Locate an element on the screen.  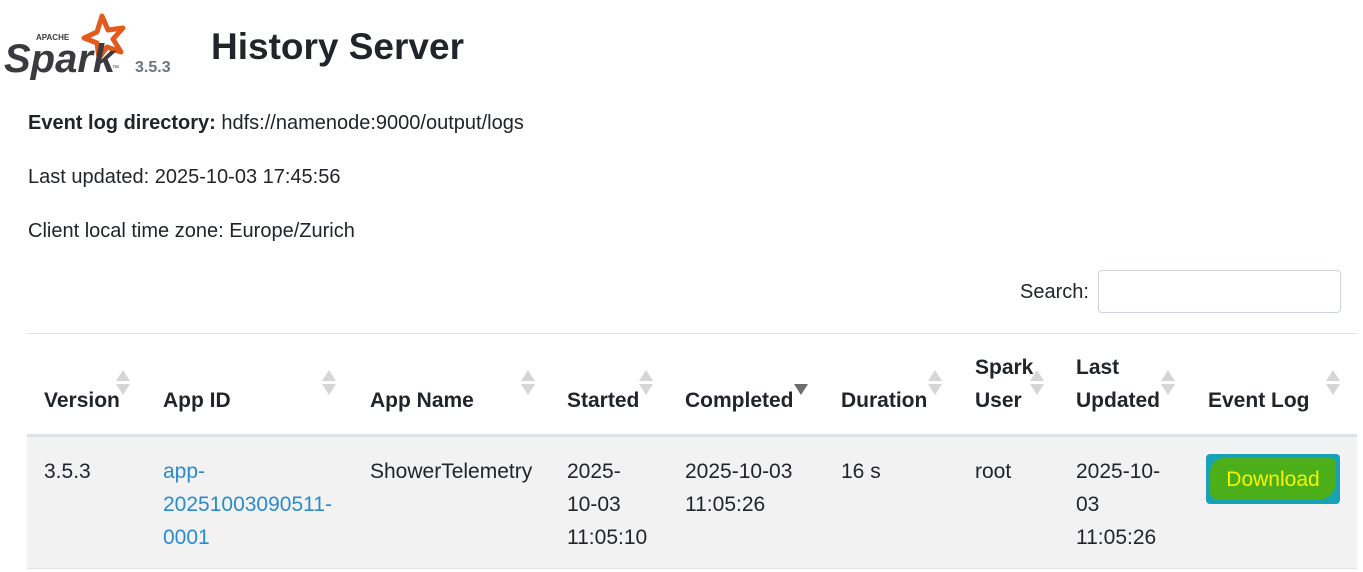
column-label: Spark is located at coordinates (1004, 367).